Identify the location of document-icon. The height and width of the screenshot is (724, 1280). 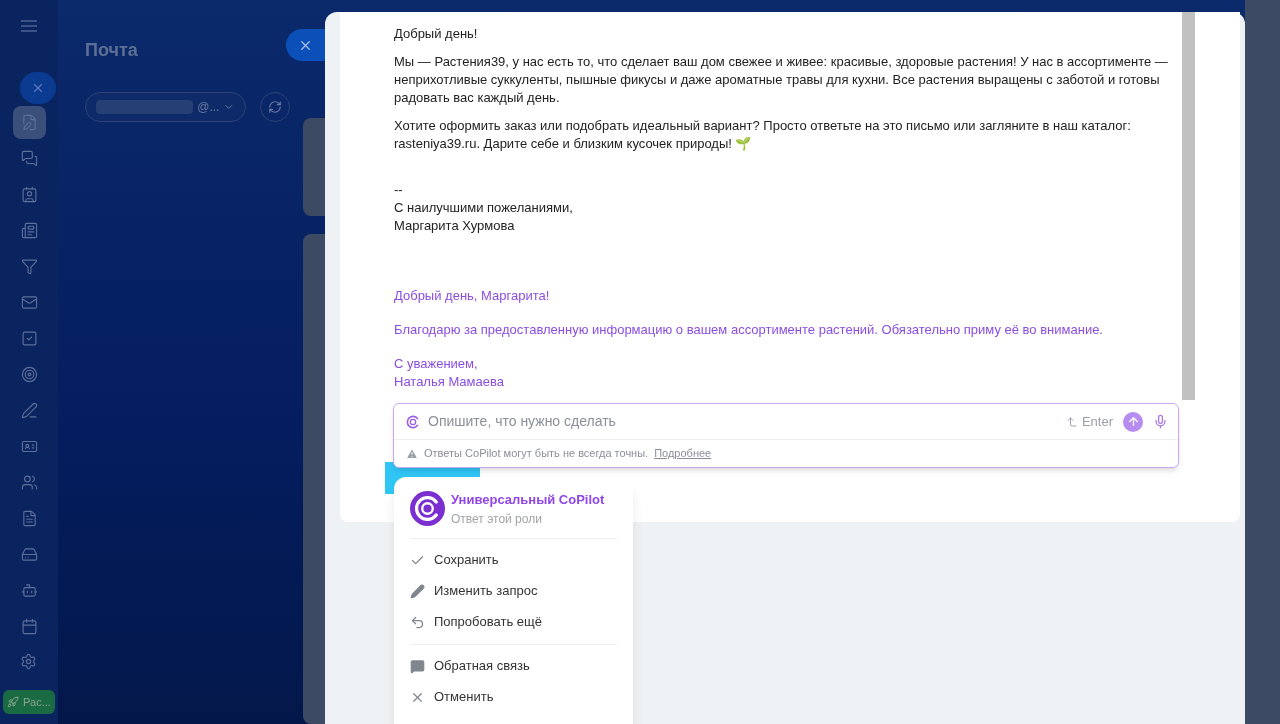
(29, 518).